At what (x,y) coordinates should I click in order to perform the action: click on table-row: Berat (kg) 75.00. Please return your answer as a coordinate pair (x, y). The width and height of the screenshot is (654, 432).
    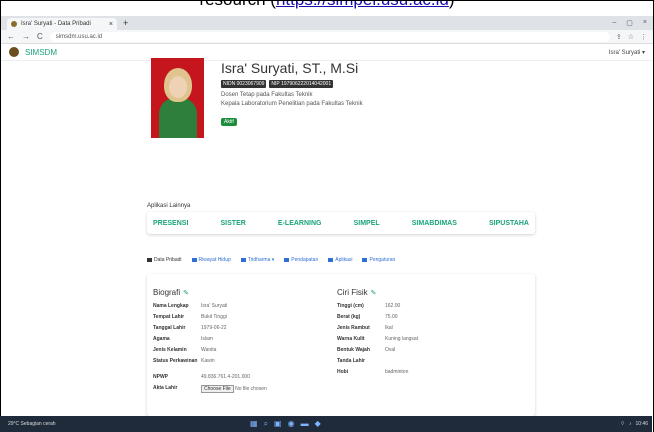
    Looking at the image, I should click on (367, 317).